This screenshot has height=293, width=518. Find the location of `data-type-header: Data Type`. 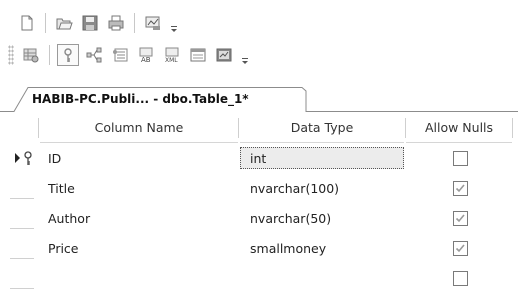

data-type-header: Data Type is located at coordinates (322, 127).